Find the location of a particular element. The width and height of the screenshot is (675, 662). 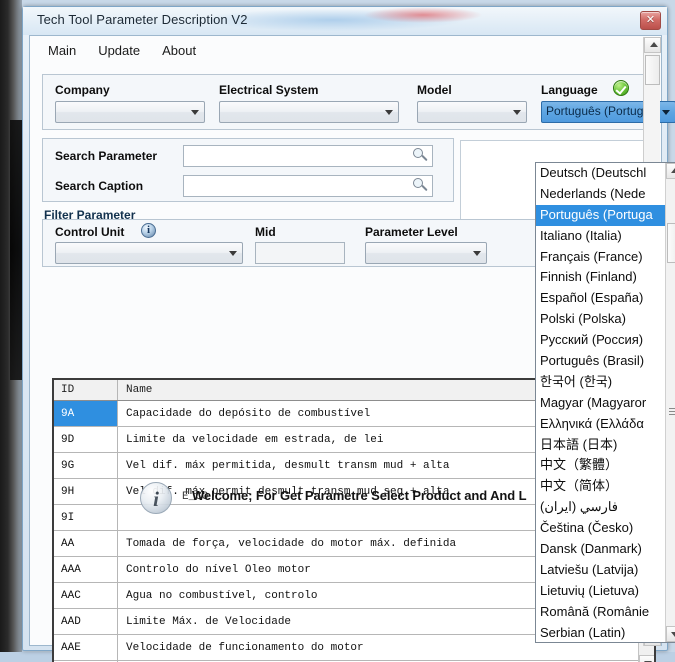

language-option: 한국어 (한국) is located at coordinates (601, 382).